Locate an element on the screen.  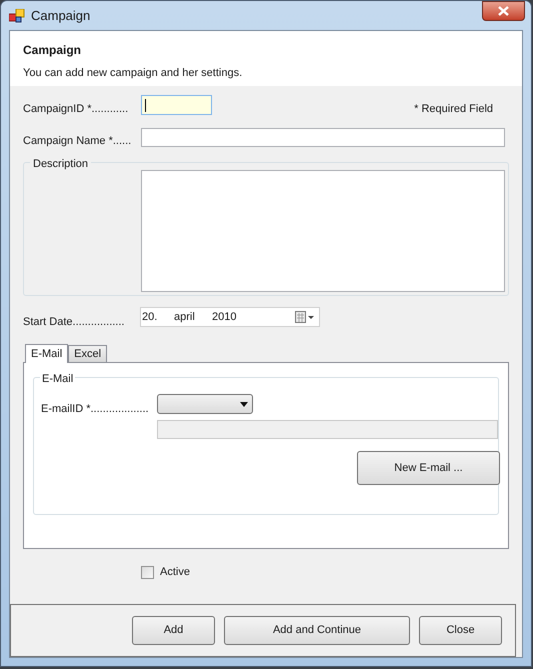
app-icon is located at coordinates (17, 15).